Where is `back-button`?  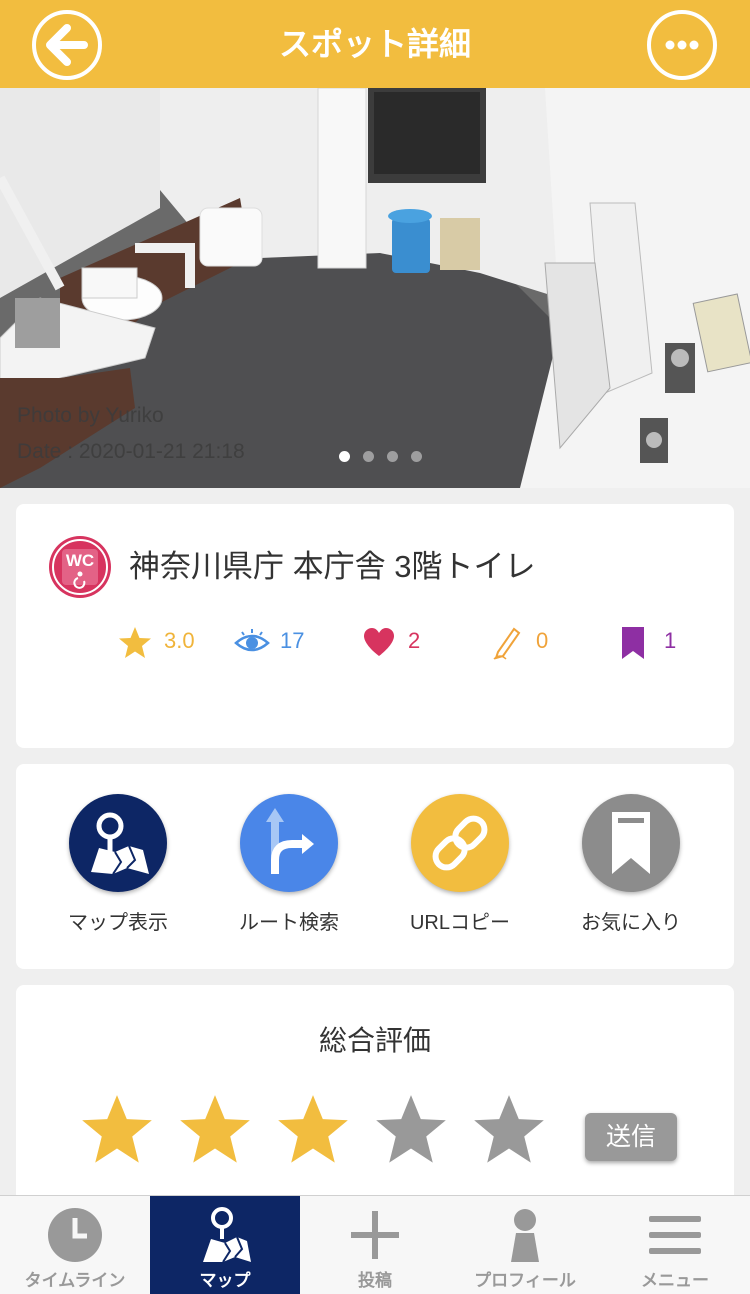 back-button is located at coordinates (67, 45).